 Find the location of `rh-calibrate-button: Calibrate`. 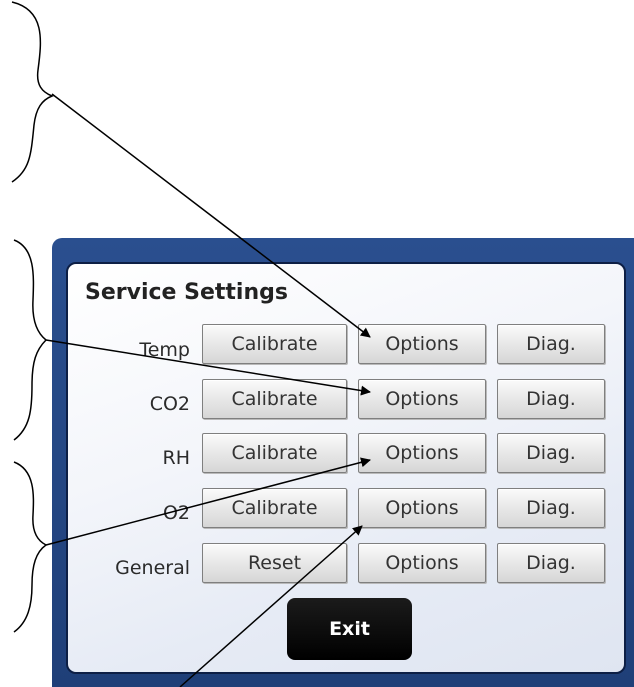

rh-calibrate-button: Calibrate is located at coordinates (274, 453).